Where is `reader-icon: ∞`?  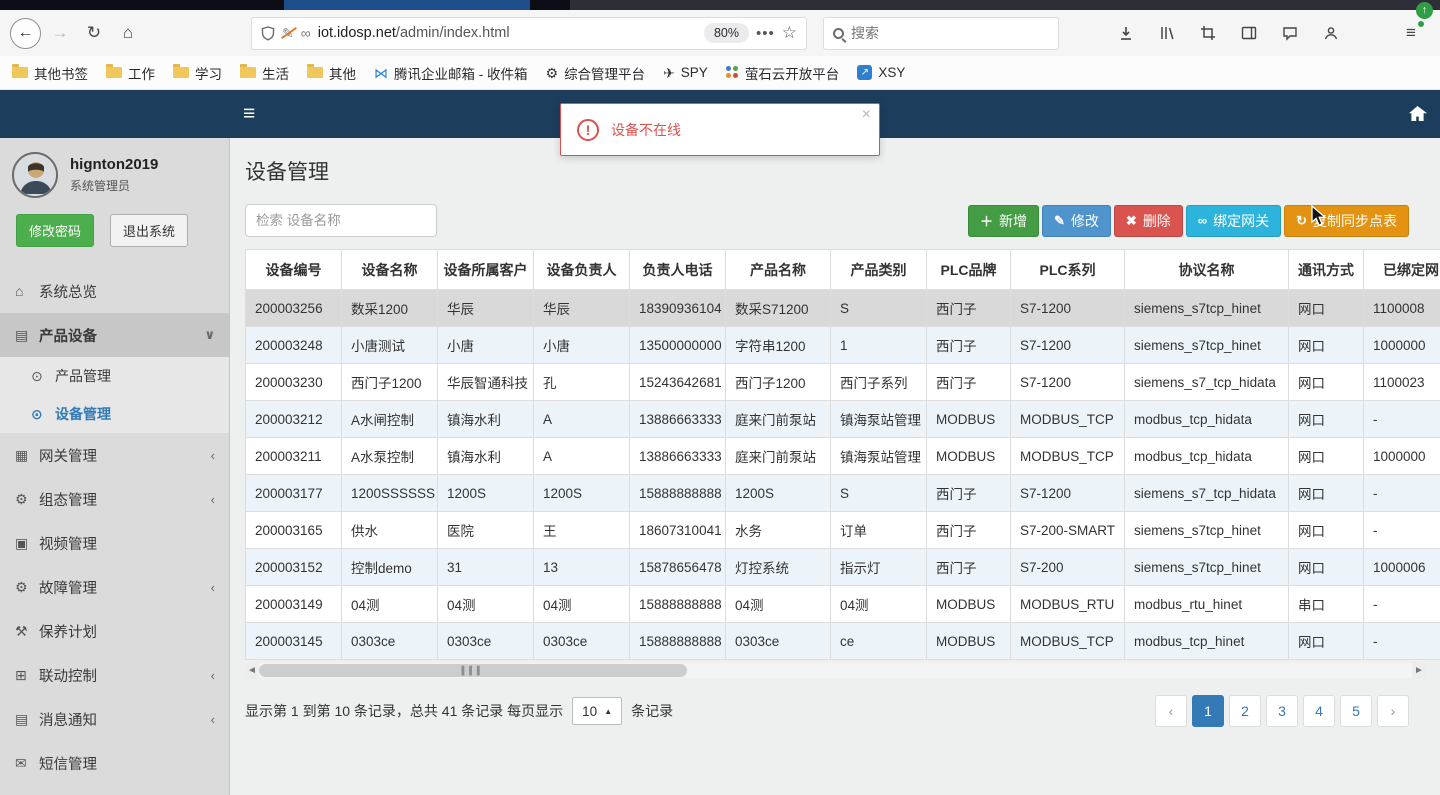
reader-icon: ∞ is located at coordinates (306, 33).